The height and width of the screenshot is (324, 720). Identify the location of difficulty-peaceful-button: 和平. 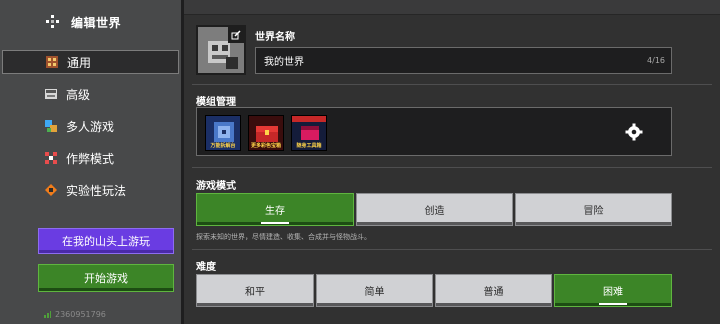
(255, 290).